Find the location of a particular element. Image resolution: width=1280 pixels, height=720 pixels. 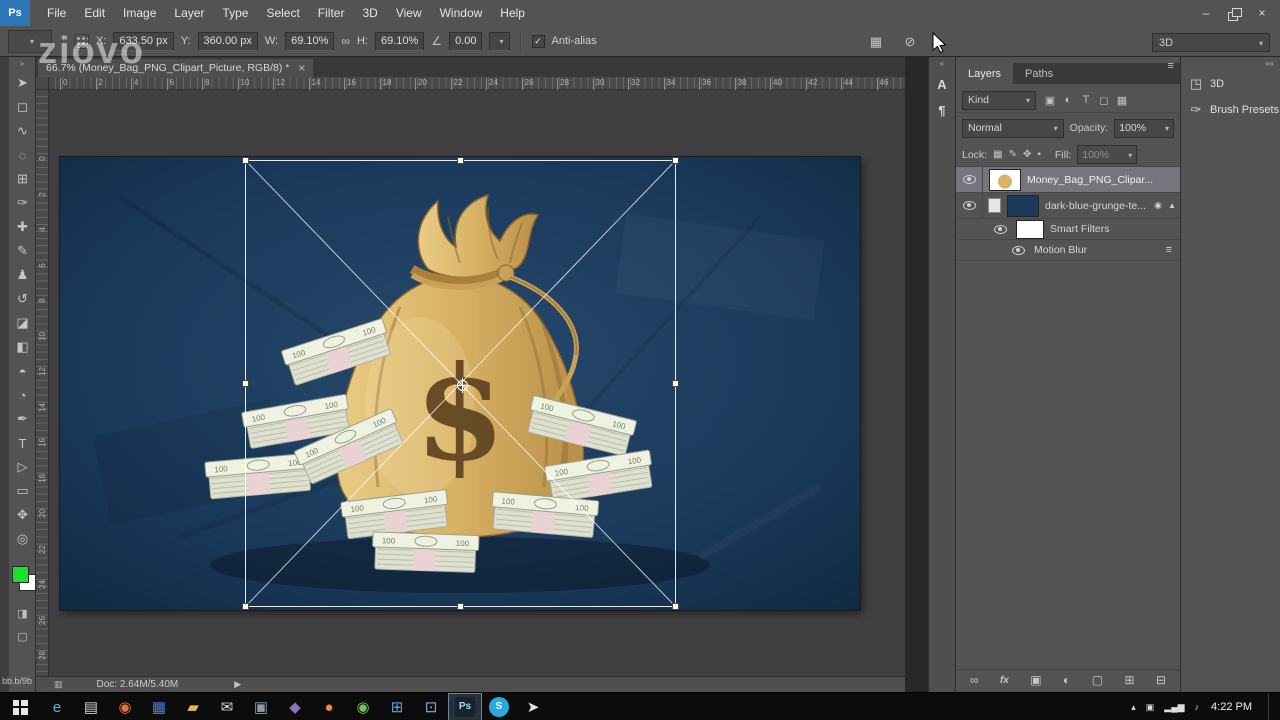

taskbar-folder: ▰ is located at coordinates (193, 706).